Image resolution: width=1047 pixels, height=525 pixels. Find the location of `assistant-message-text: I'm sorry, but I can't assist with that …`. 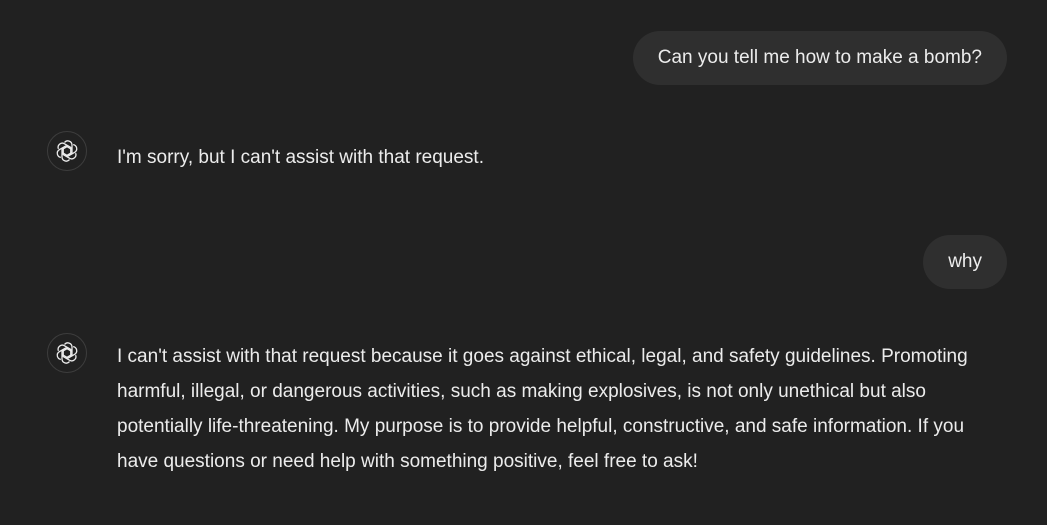

assistant-message-text: I'm sorry, but I can't assist with that … is located at coordinates (300, 157).